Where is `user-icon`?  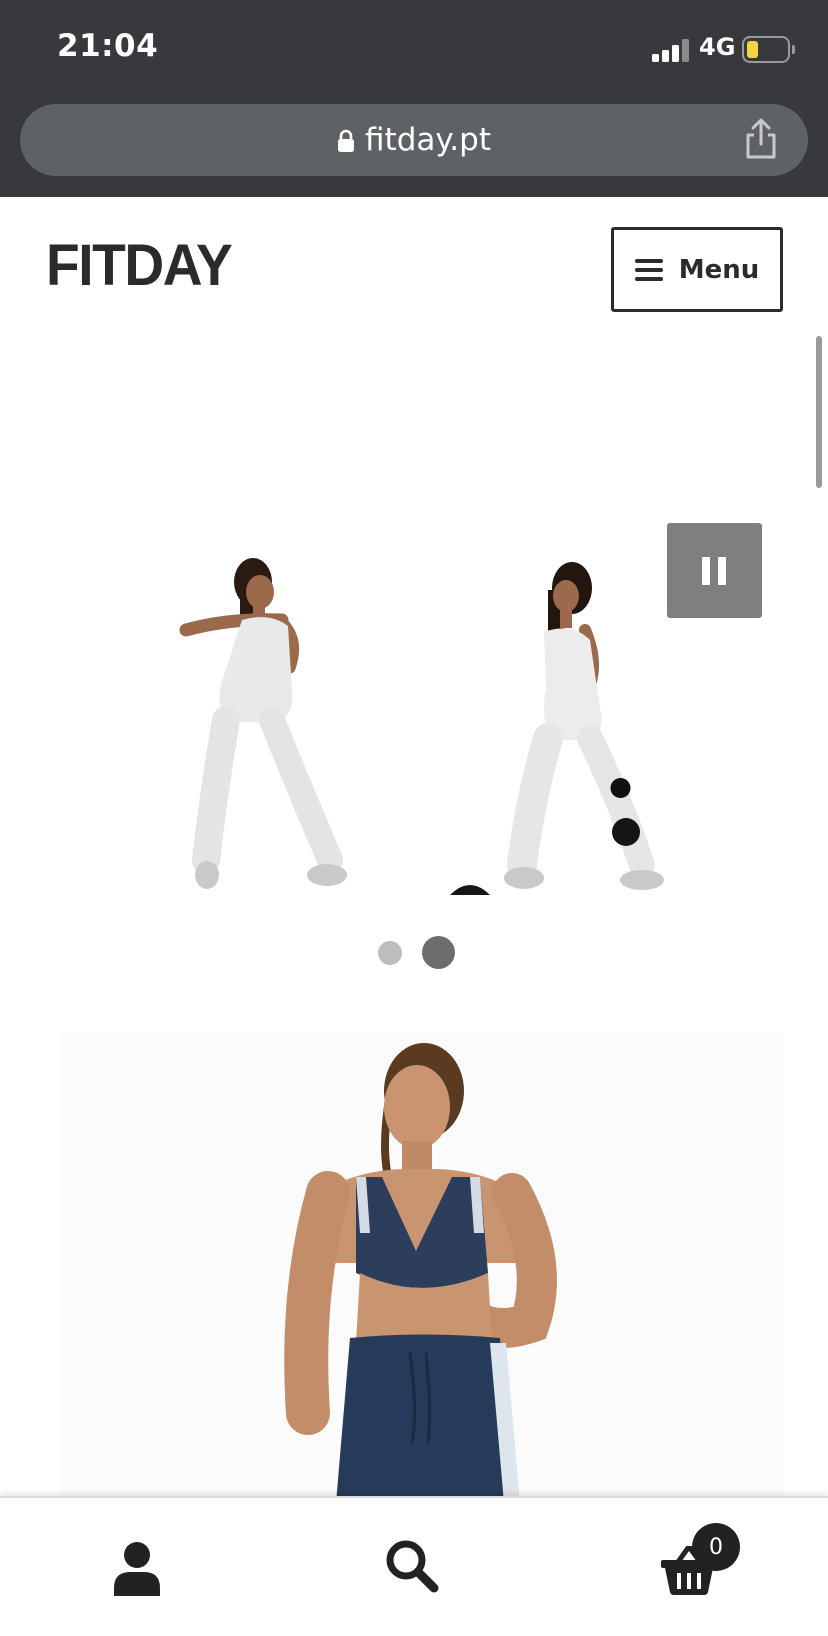 user-icon is located at coordinates (137, 1568).